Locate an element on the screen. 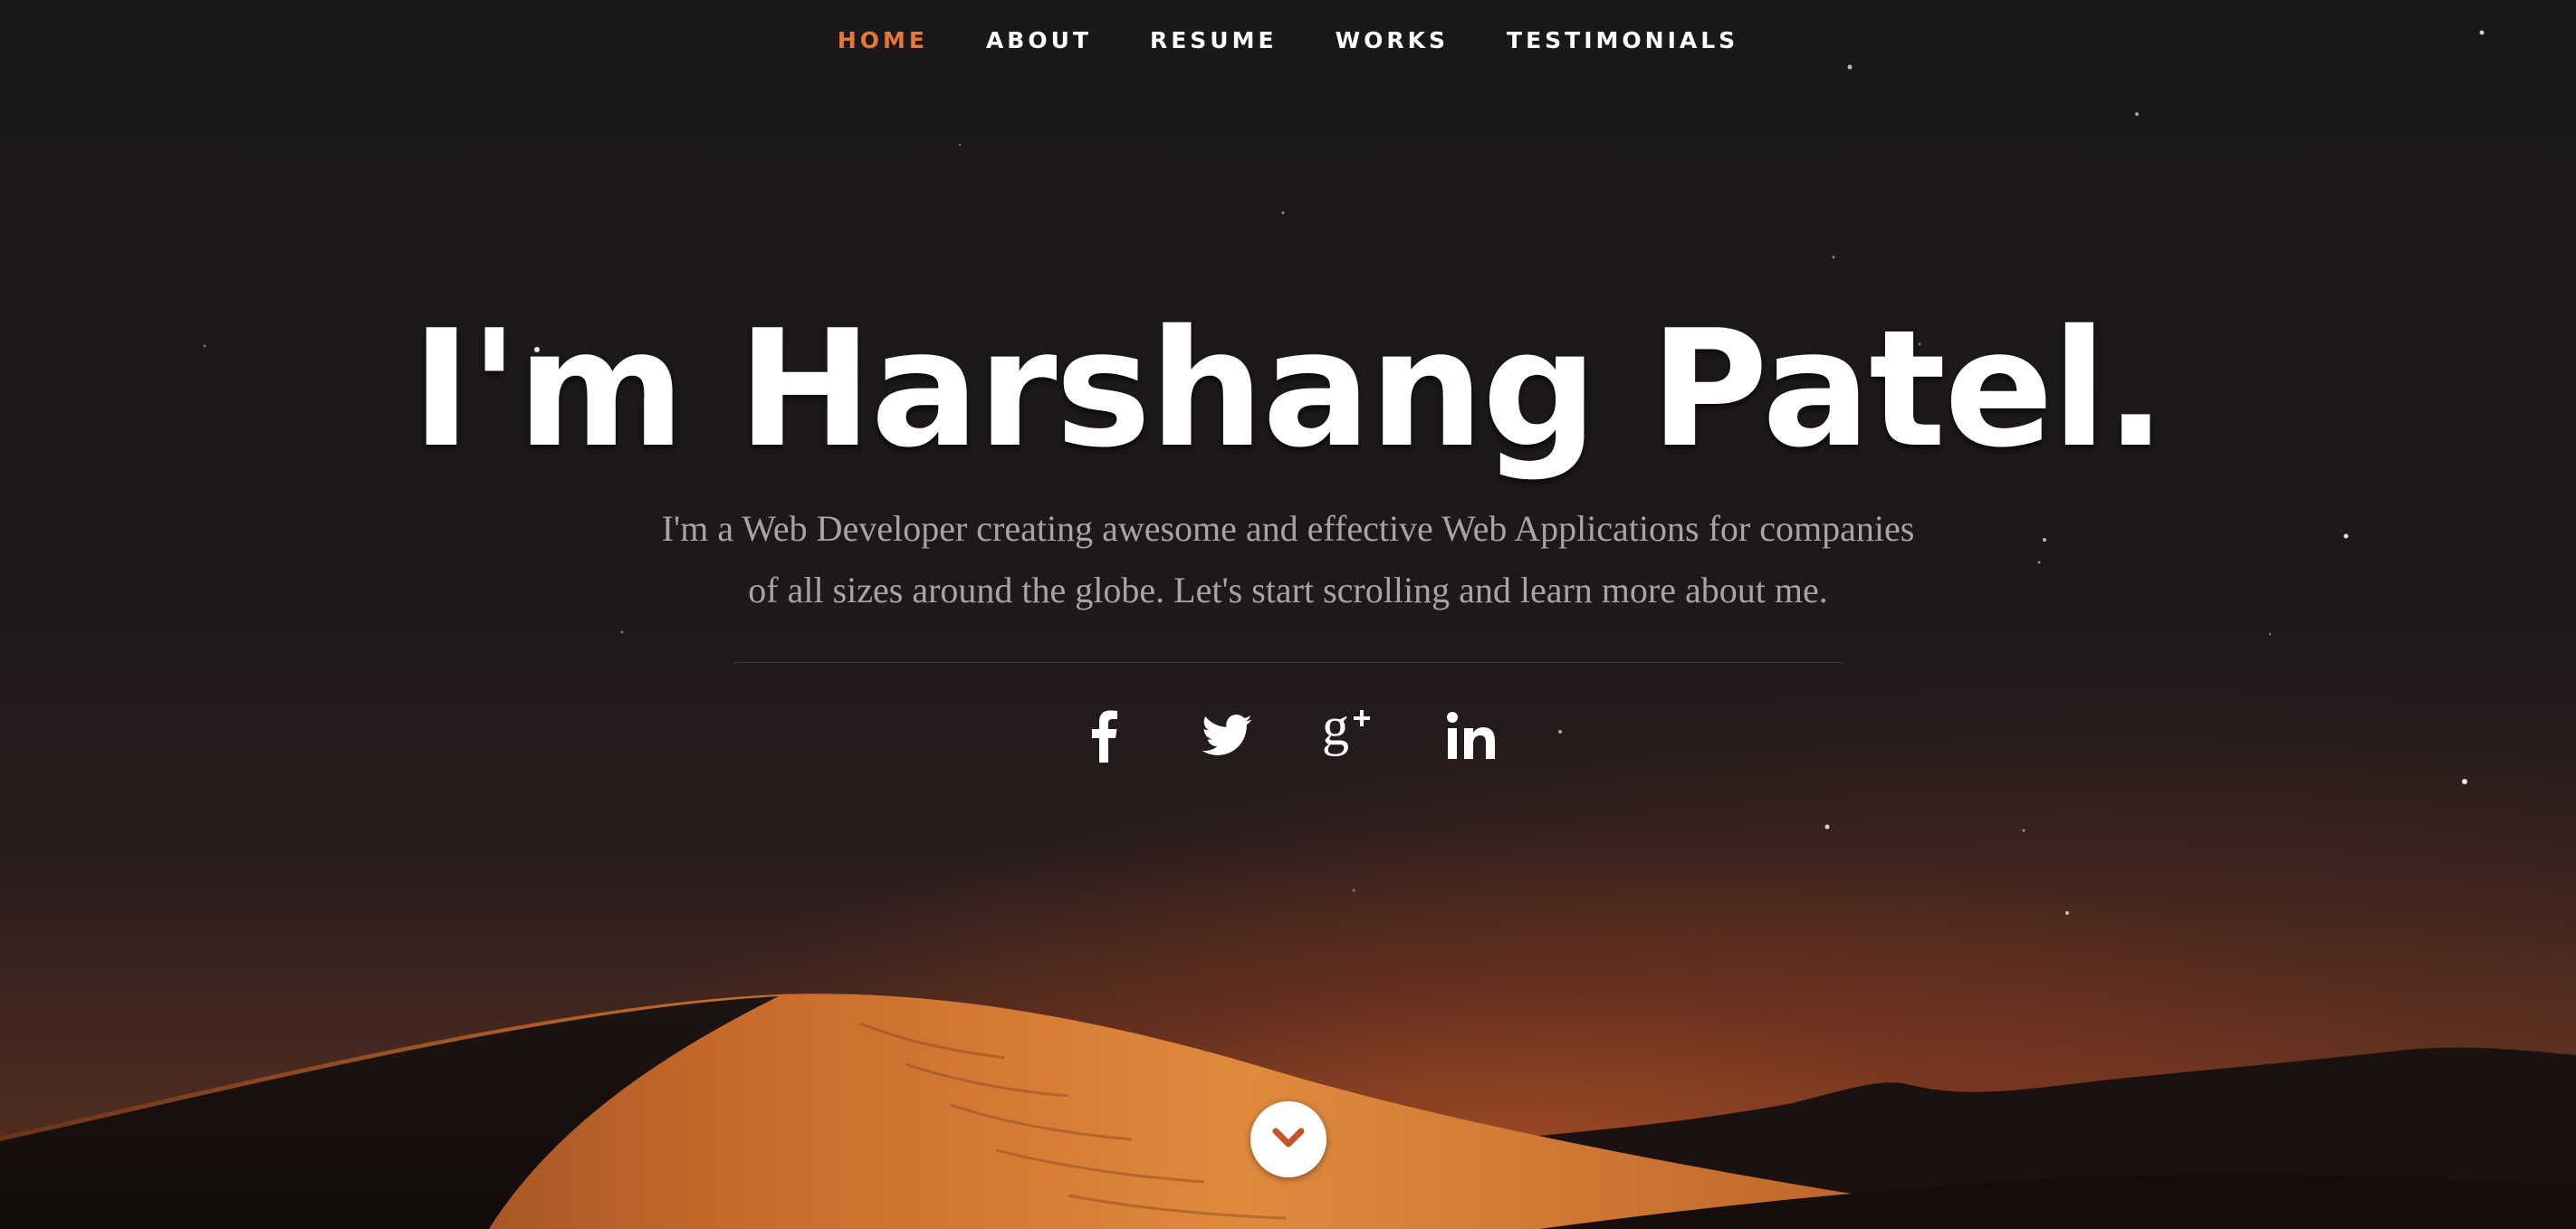 This screenshot has height=1229, width=2576. nav-home-link: HOME is located at coordinates (883, 41).